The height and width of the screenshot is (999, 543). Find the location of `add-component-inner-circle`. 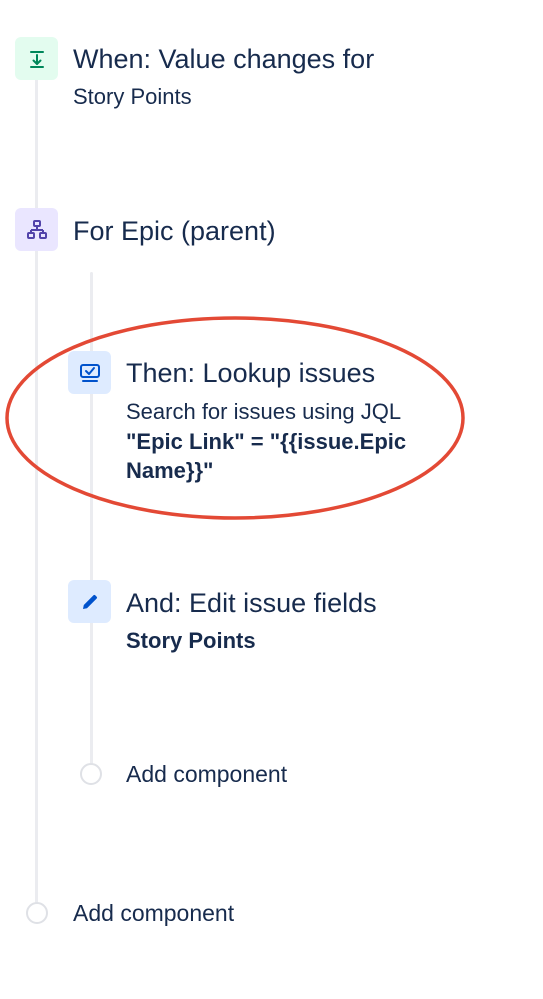

add-component-inner-circle is located at coordinates (91, 774).